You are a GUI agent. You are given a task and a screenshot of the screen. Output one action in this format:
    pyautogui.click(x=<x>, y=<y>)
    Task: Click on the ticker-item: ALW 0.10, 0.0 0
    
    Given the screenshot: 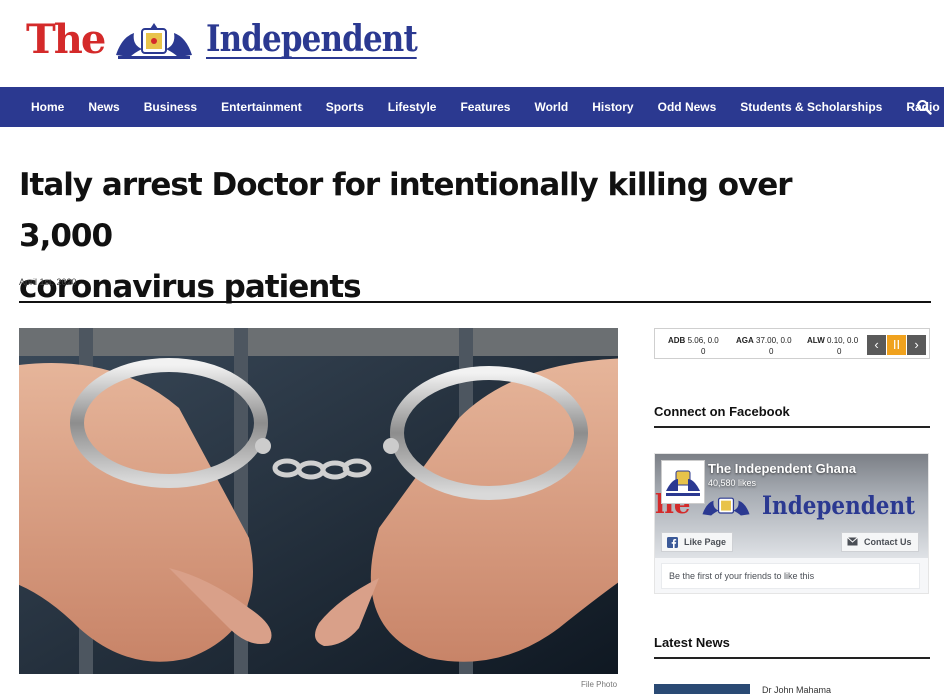 What is the action you would take?
    pyautogui.click(x=832, y=346)
    